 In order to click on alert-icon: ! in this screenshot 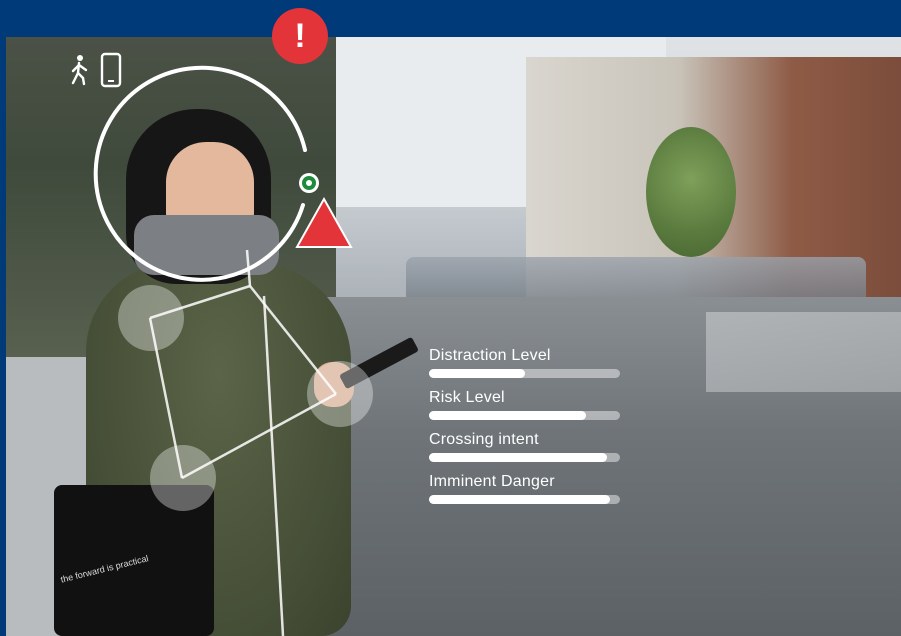, I will do `click(300, 36)`.